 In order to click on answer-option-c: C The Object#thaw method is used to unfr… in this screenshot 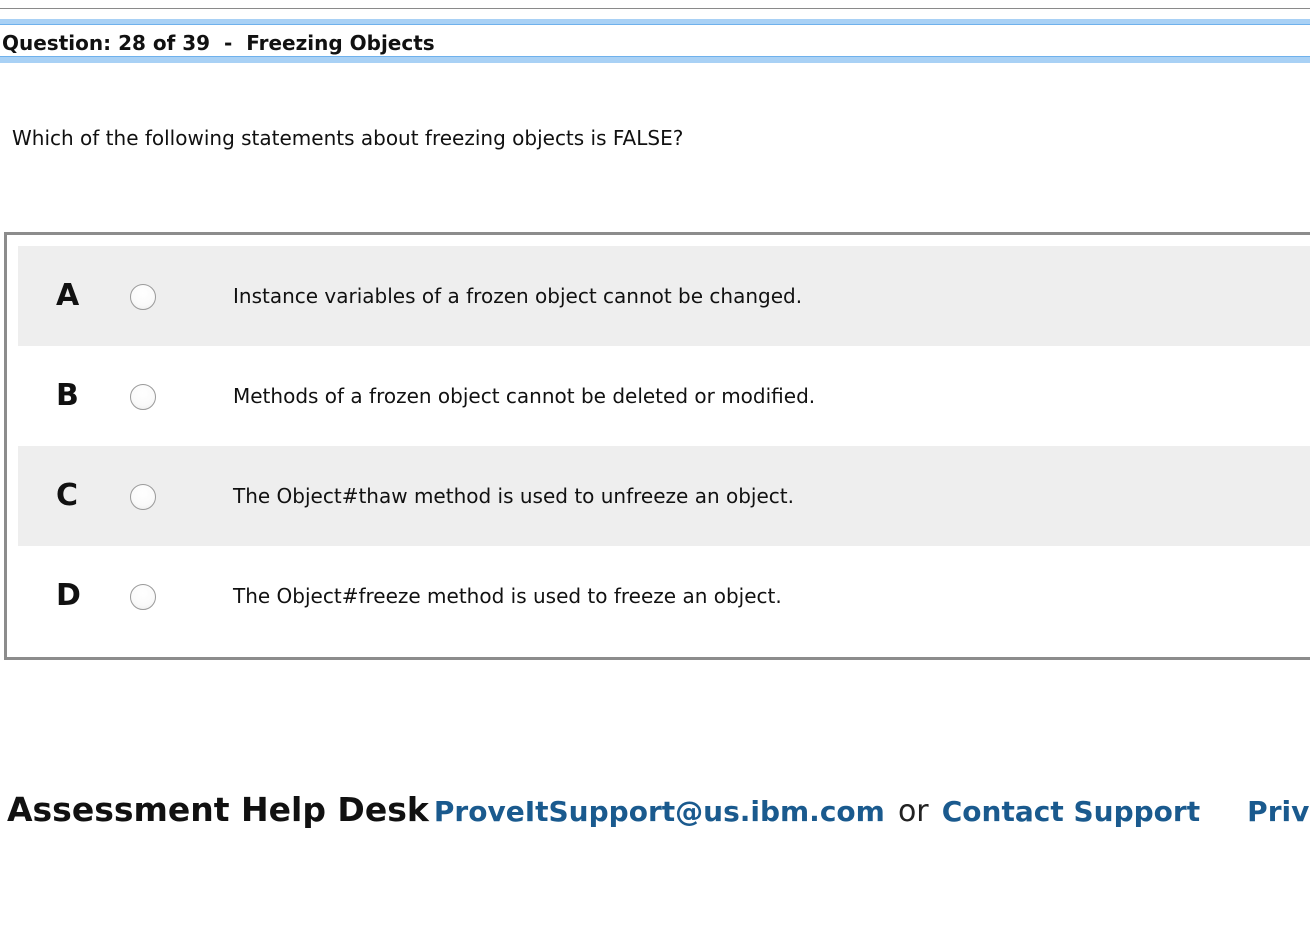, I will do `click(664, 496)`.